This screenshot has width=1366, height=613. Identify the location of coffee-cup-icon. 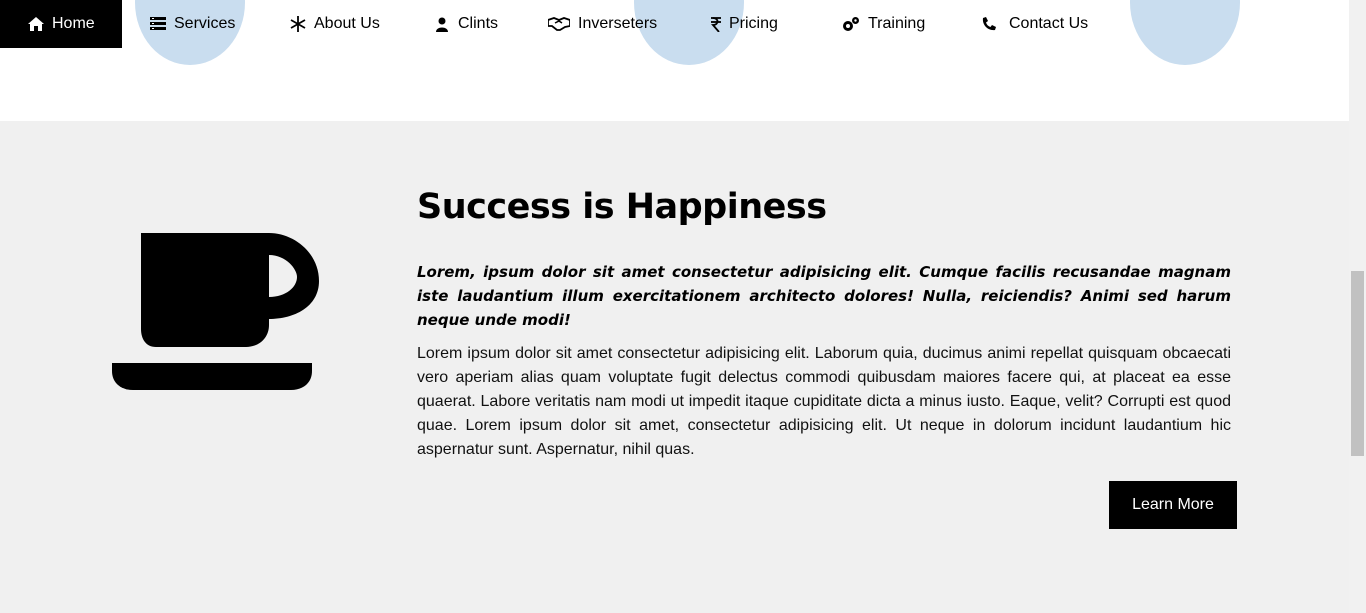
(216, 313).